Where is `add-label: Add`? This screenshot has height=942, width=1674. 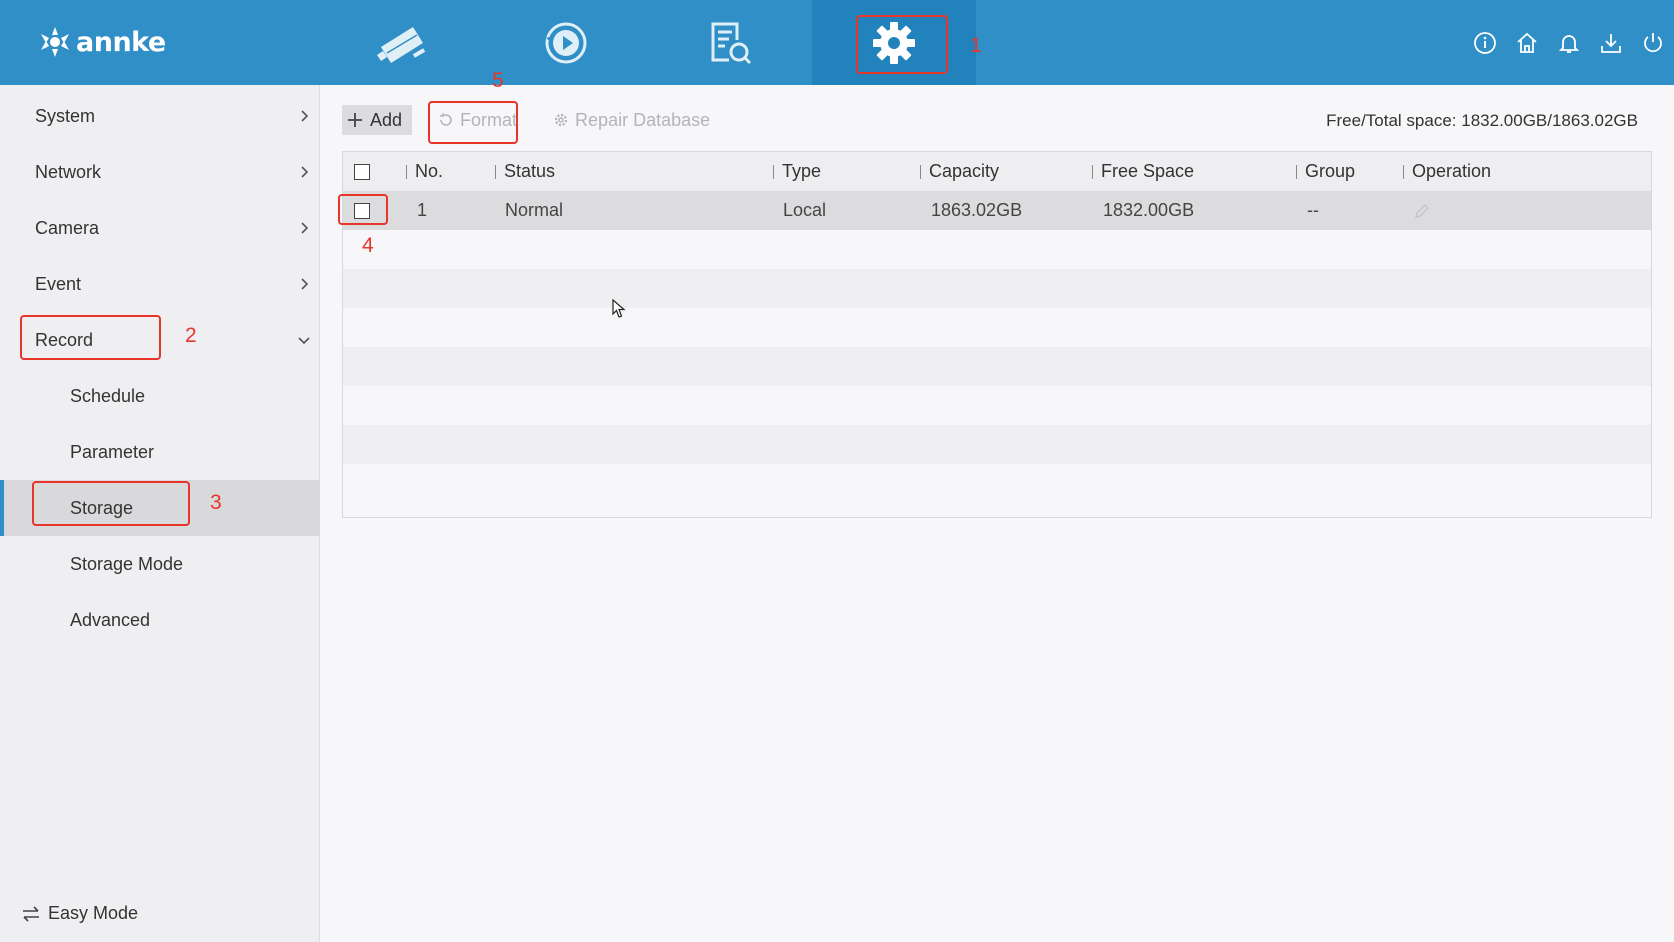 add-label: Add is located at coordinates (386, 119).